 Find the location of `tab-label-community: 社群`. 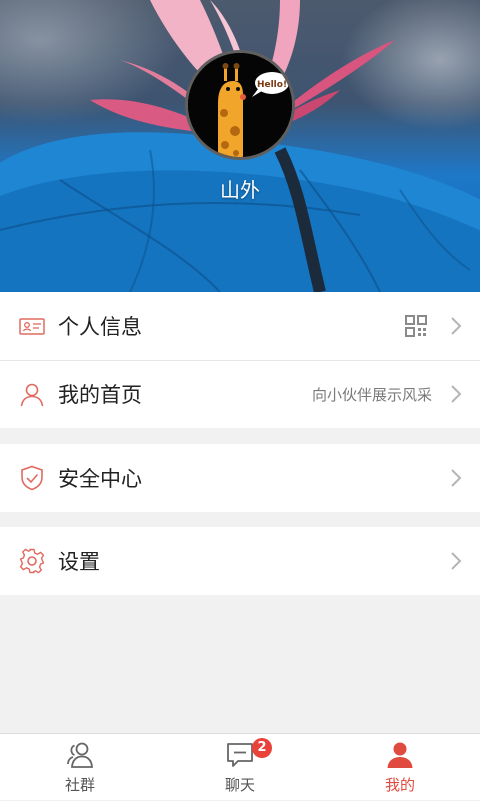

tab-label-community: 社群 is located at coordinates (79, 785).